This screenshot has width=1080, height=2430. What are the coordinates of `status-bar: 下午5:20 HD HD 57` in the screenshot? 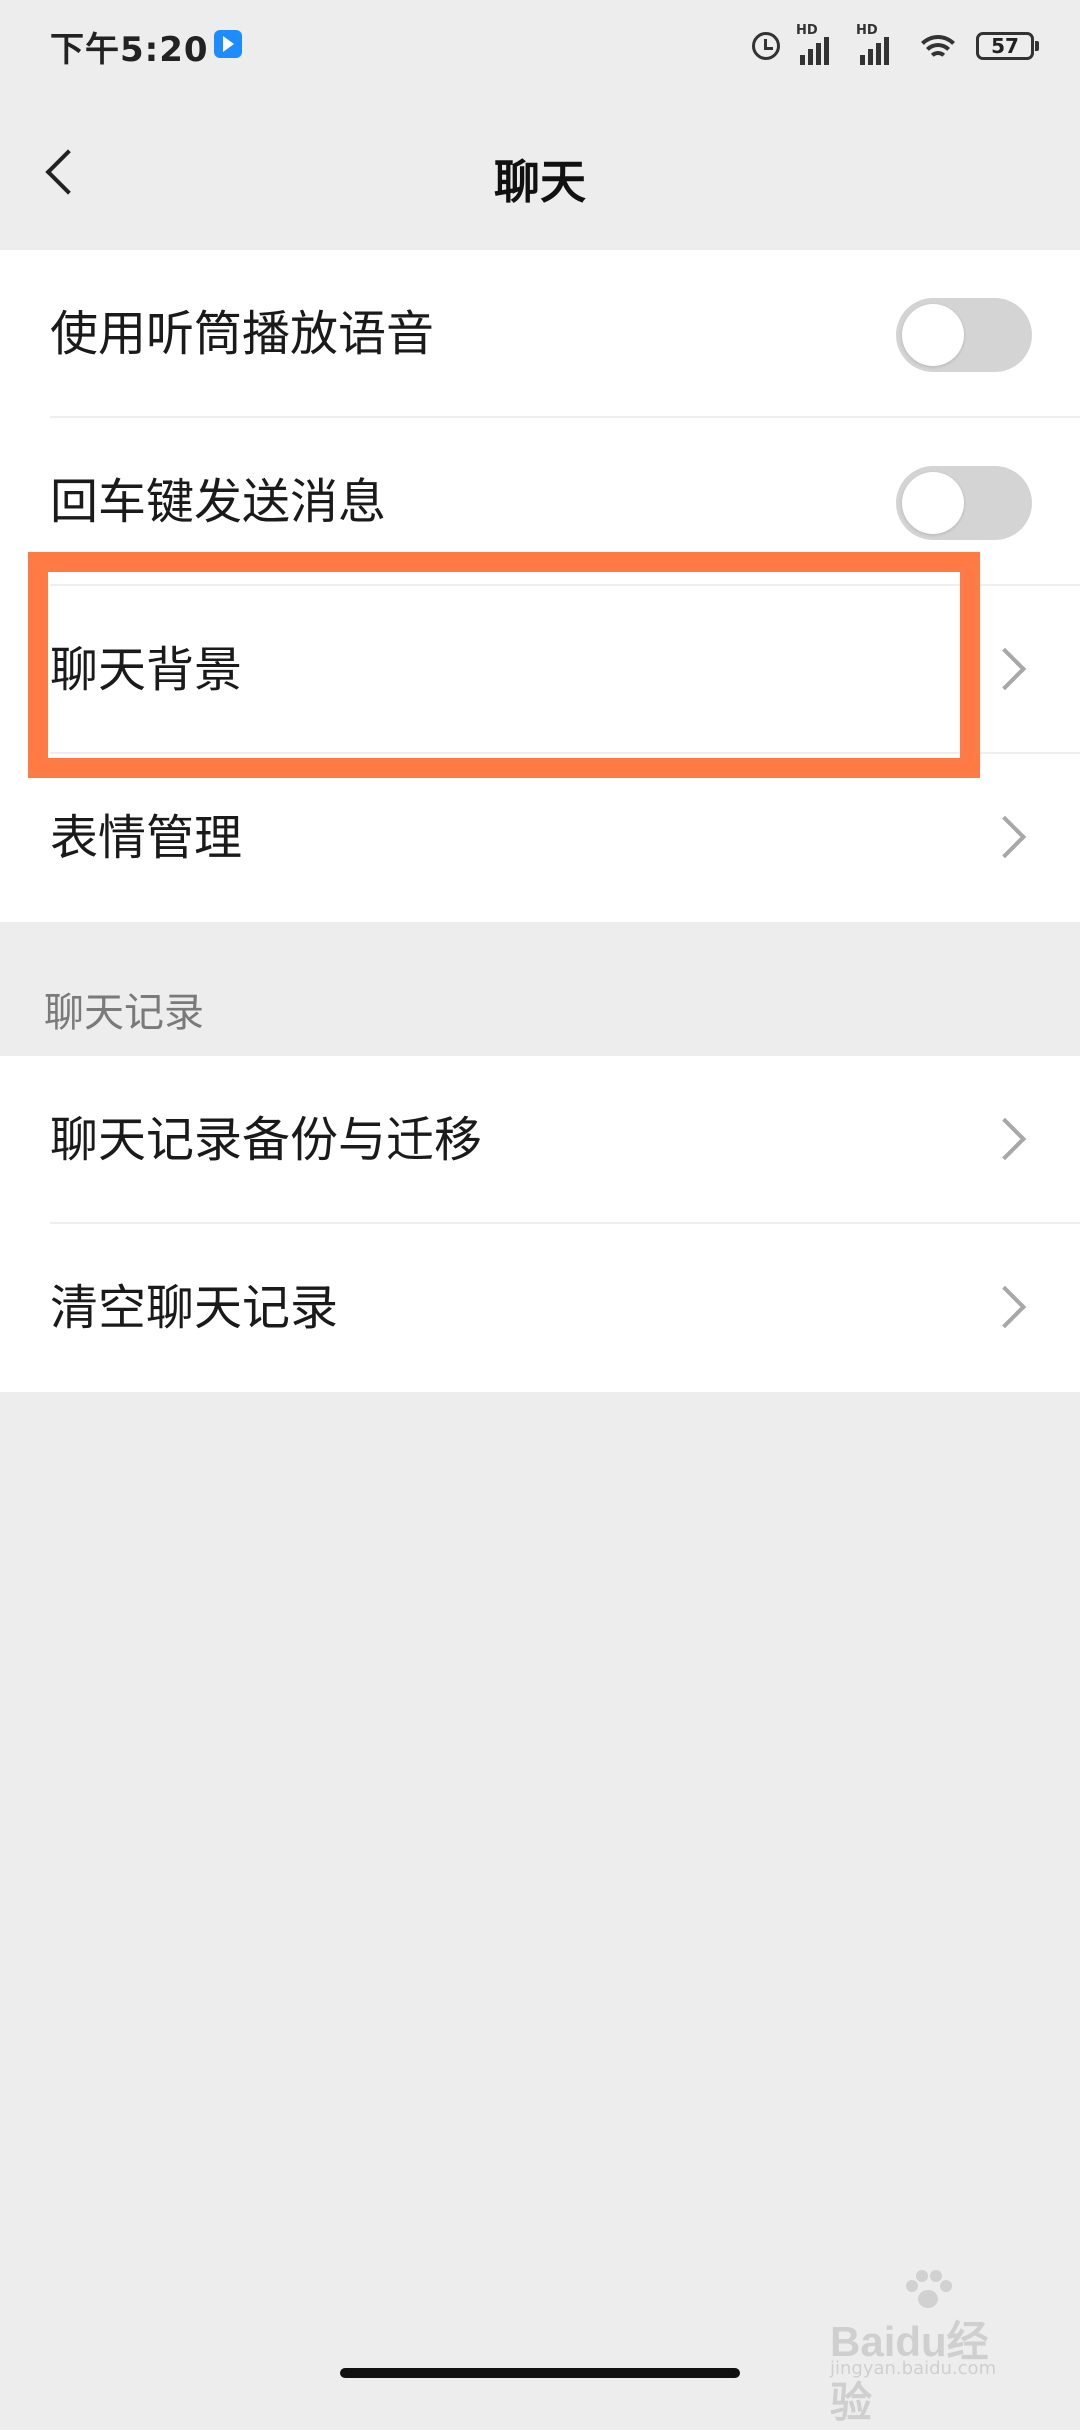 It's located at (540, 45).